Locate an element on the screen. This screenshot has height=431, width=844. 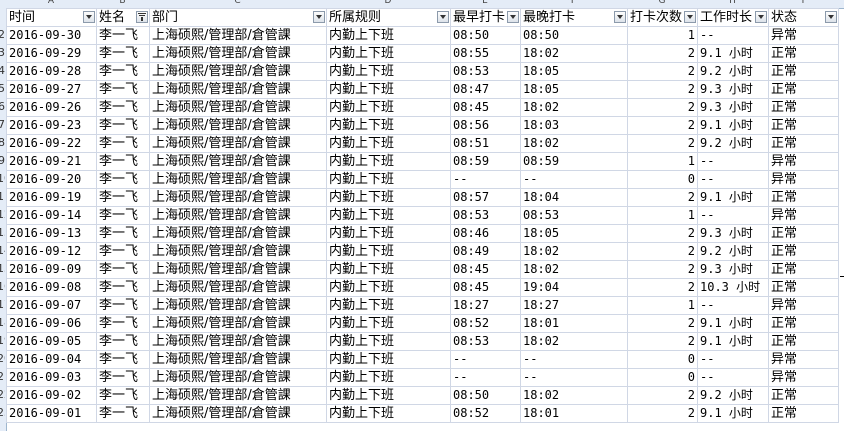
cell-time: 2016-09-28 is located at coordinates (51, 71).